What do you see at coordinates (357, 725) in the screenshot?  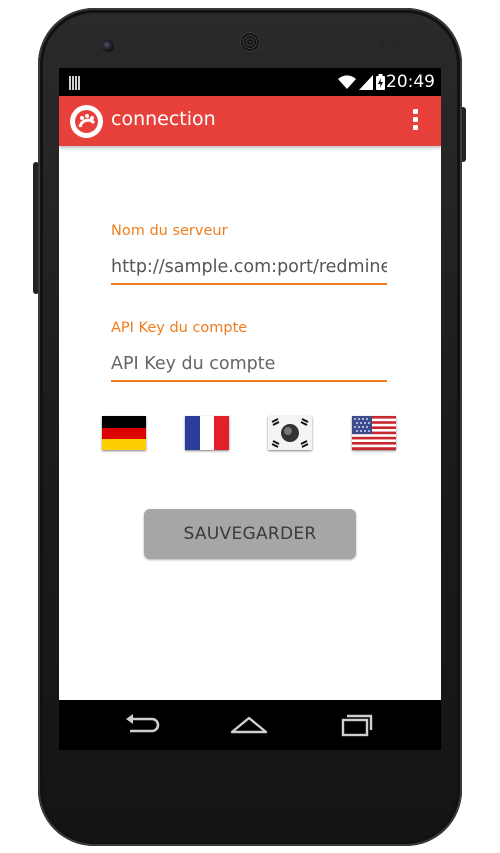 I see `recent-apps-icon` at bounding box center [357, 725].